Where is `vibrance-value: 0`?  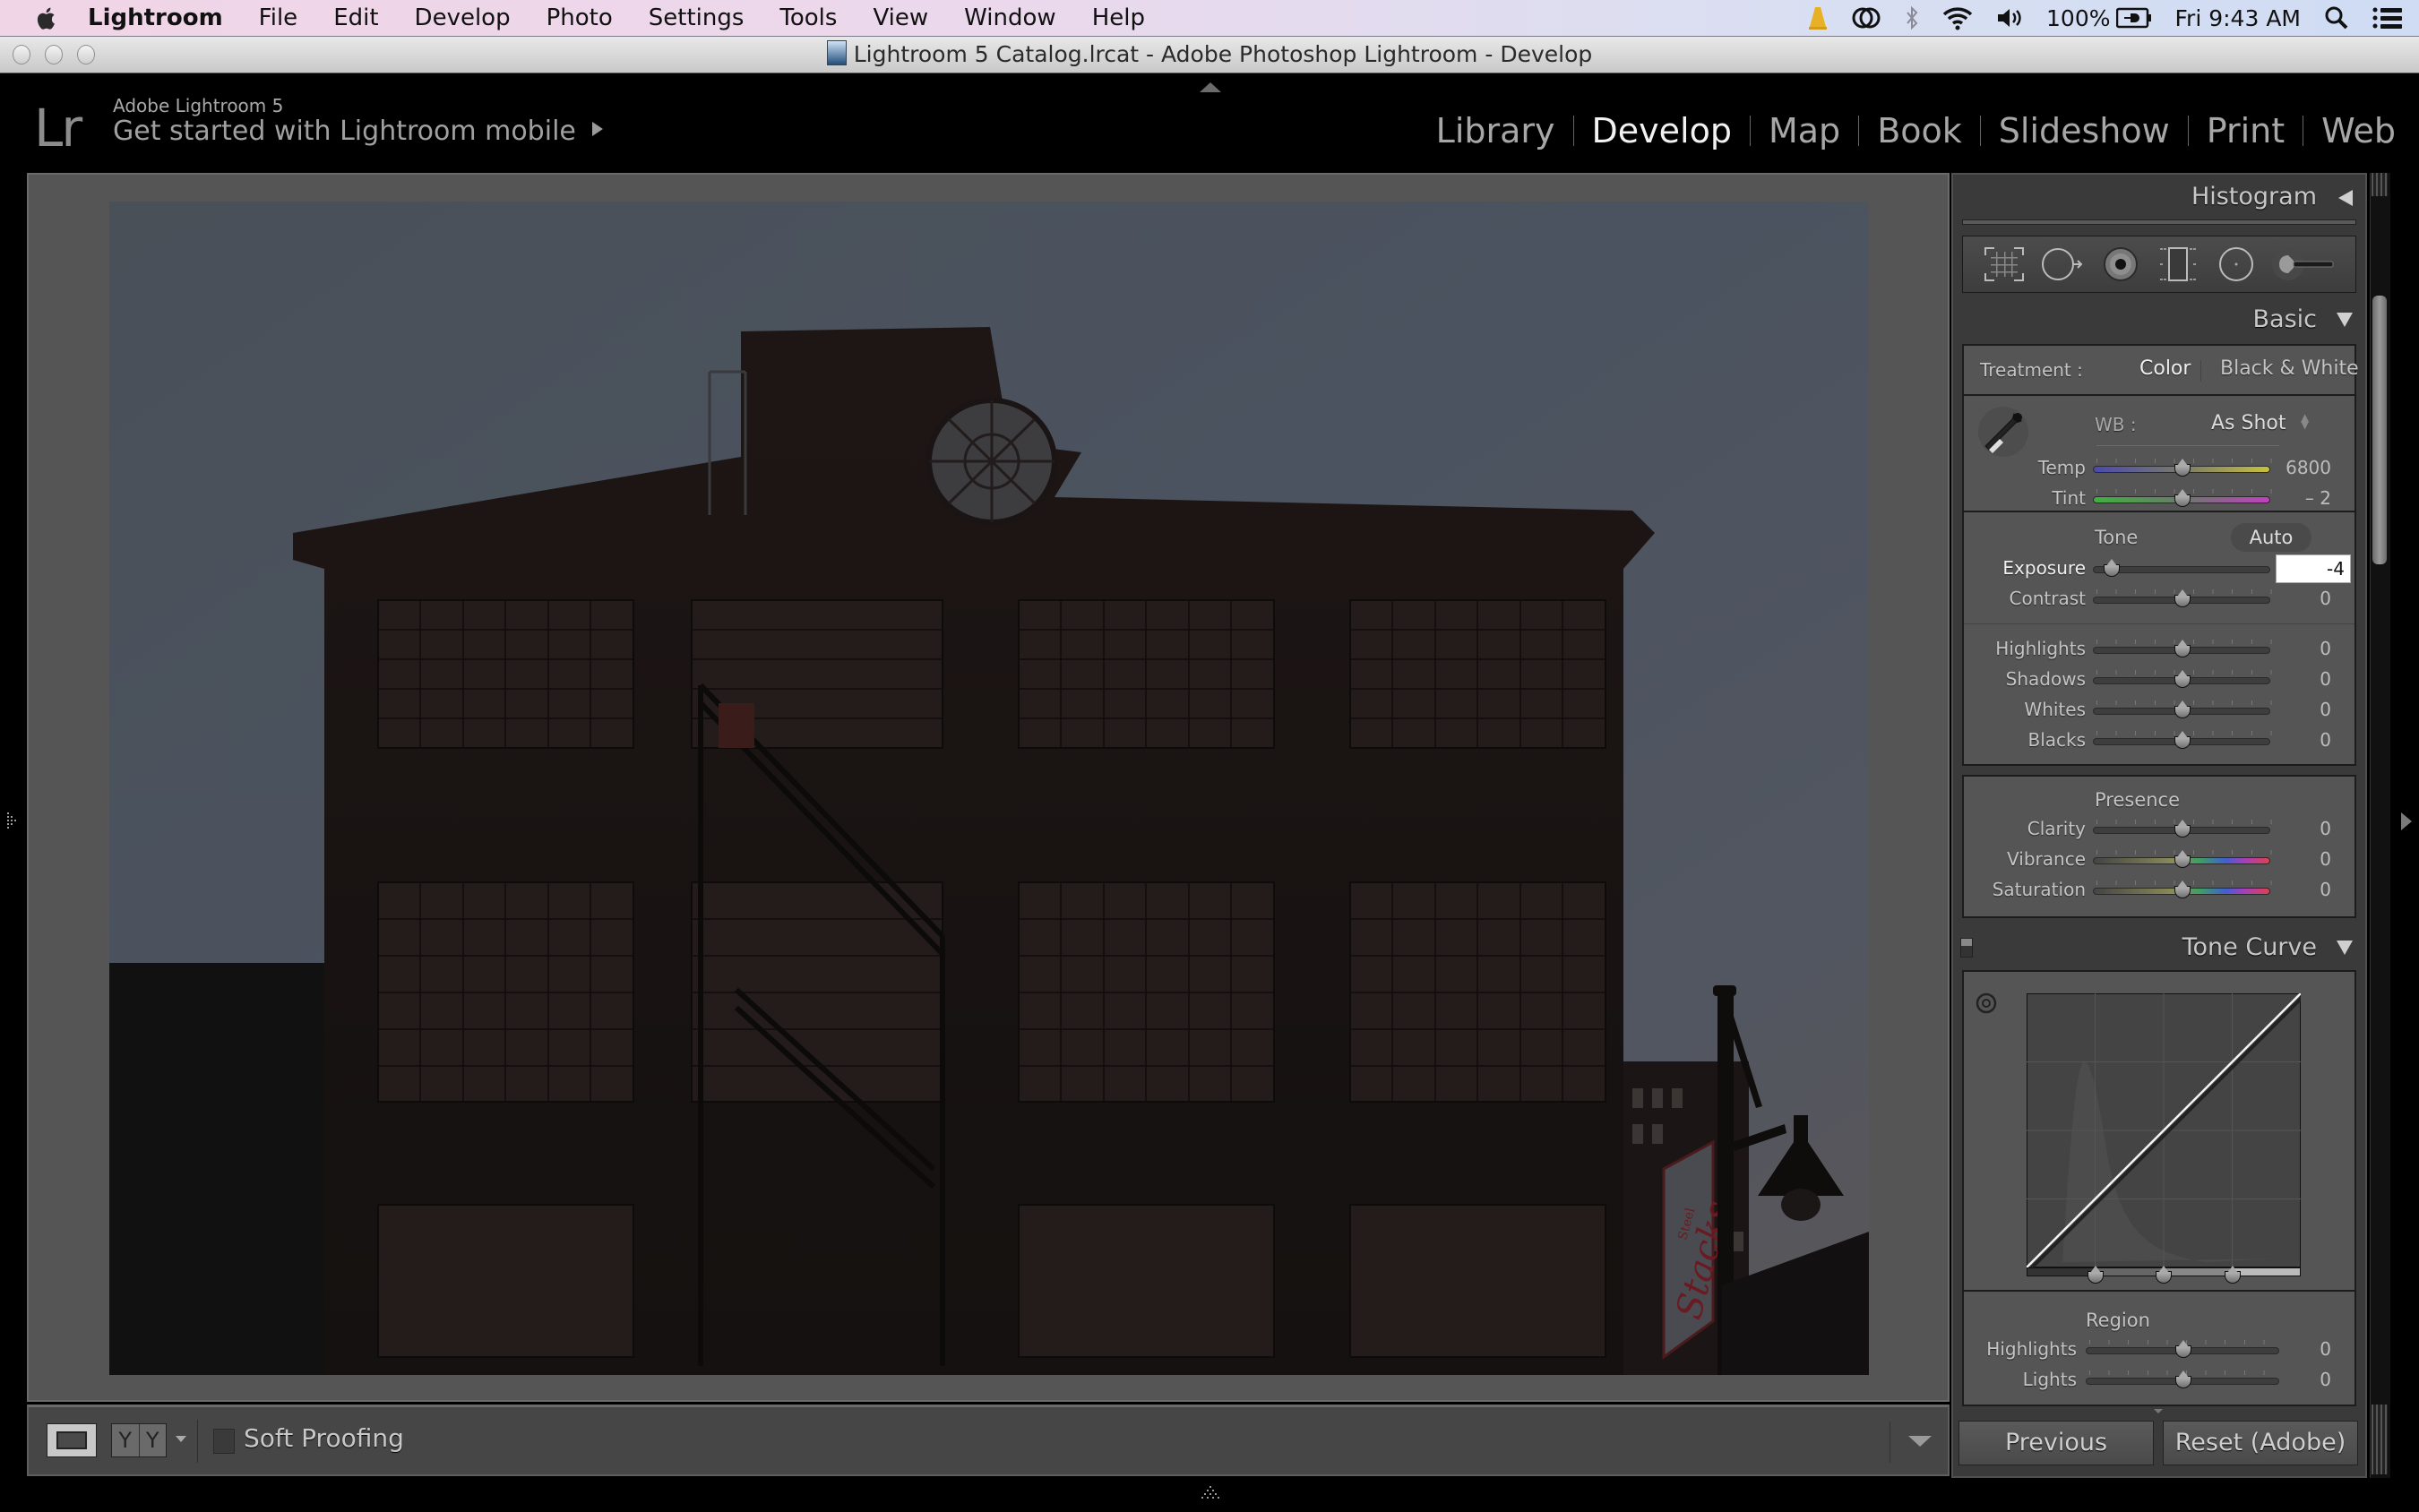 vibrance-value: 0 is located at coordinates (2299, 859).